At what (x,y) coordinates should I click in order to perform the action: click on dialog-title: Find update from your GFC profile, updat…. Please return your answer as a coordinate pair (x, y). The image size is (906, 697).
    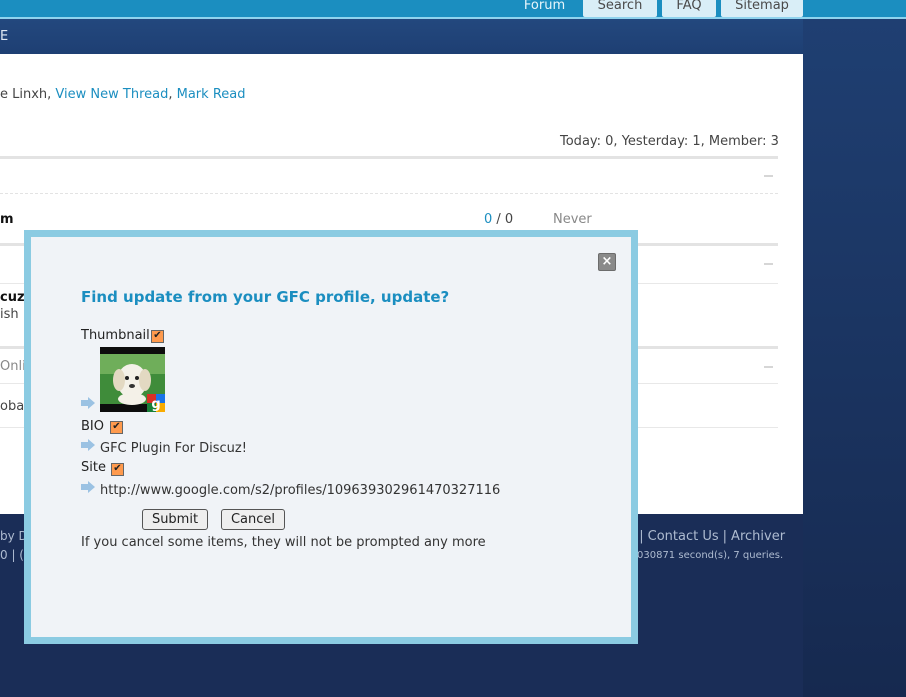
    Looking at the image, I should click on (265, 297).